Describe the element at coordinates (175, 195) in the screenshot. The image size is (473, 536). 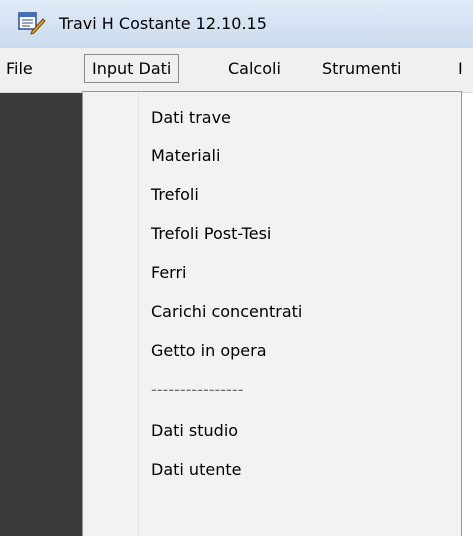
I see `menu-item-trefoli: Trefoli` at that location.